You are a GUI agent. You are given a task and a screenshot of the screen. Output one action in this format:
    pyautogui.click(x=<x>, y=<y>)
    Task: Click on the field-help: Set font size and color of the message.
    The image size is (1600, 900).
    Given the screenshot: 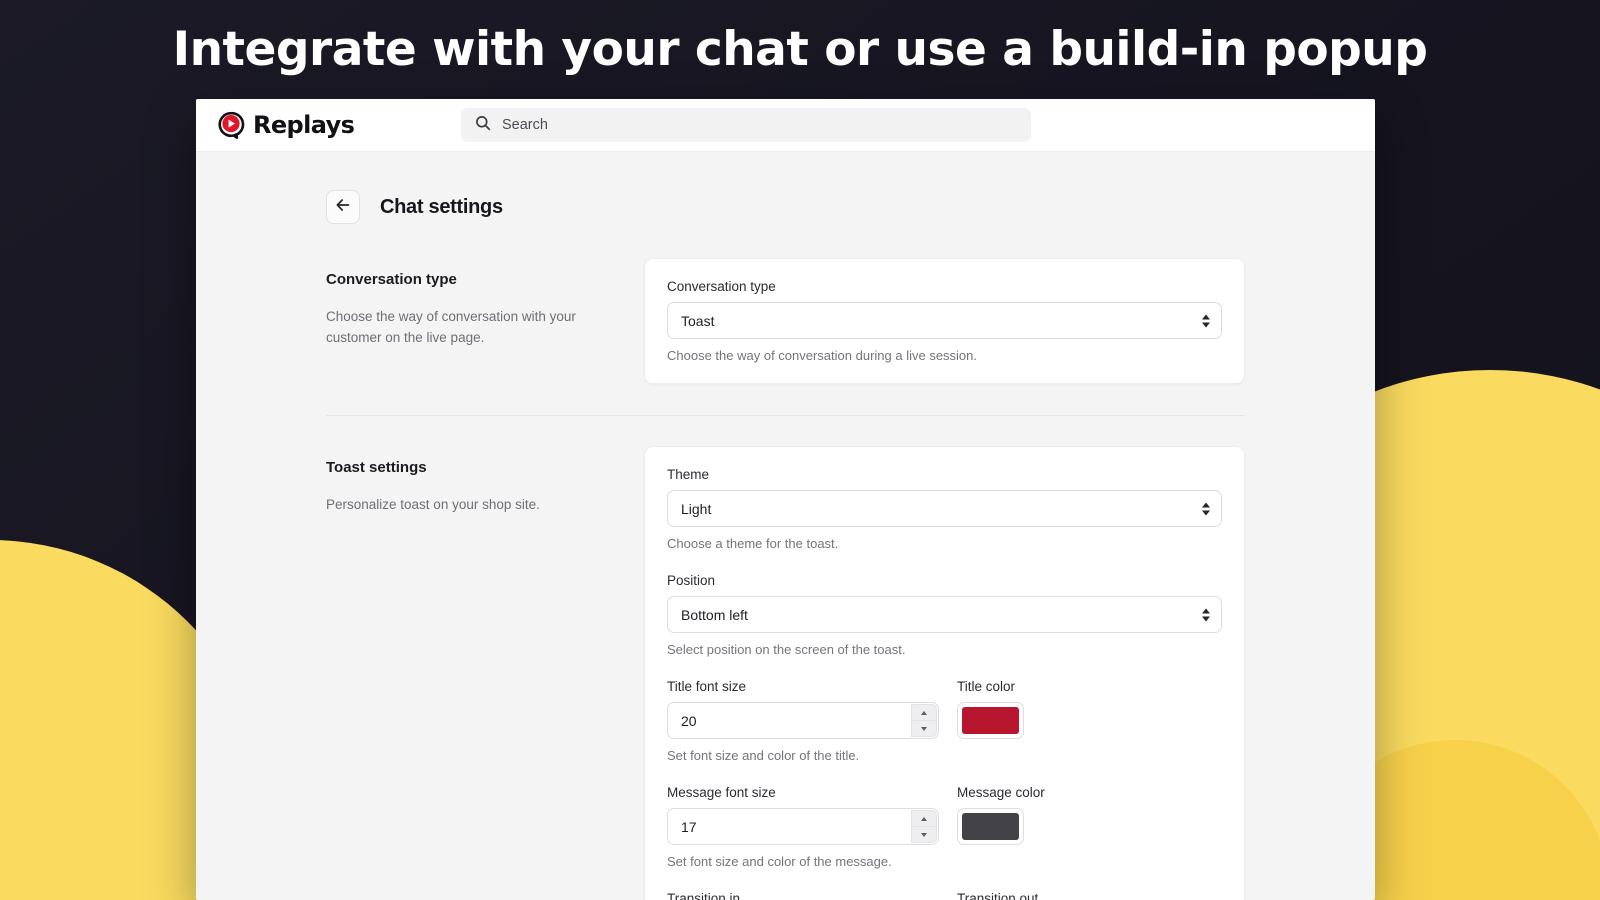 What is the action you would take?
    pyautogui.click(x=779, y=861)
    